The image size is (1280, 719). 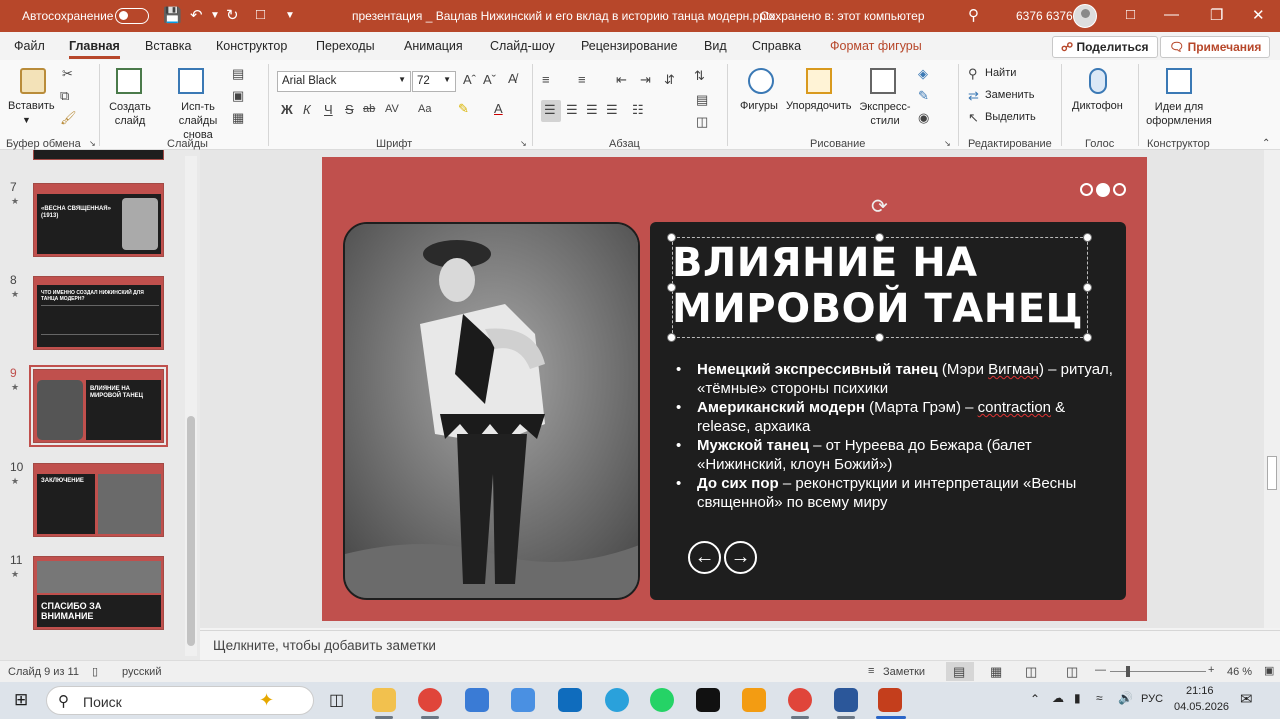 What do you see at coordinates (196, 15) in the screenshot?
I see `undo-icon: ↶` at bounding box center [196, 15].